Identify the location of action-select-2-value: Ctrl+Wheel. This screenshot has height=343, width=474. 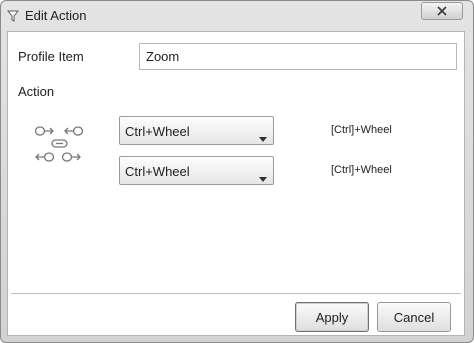
(157, 171).